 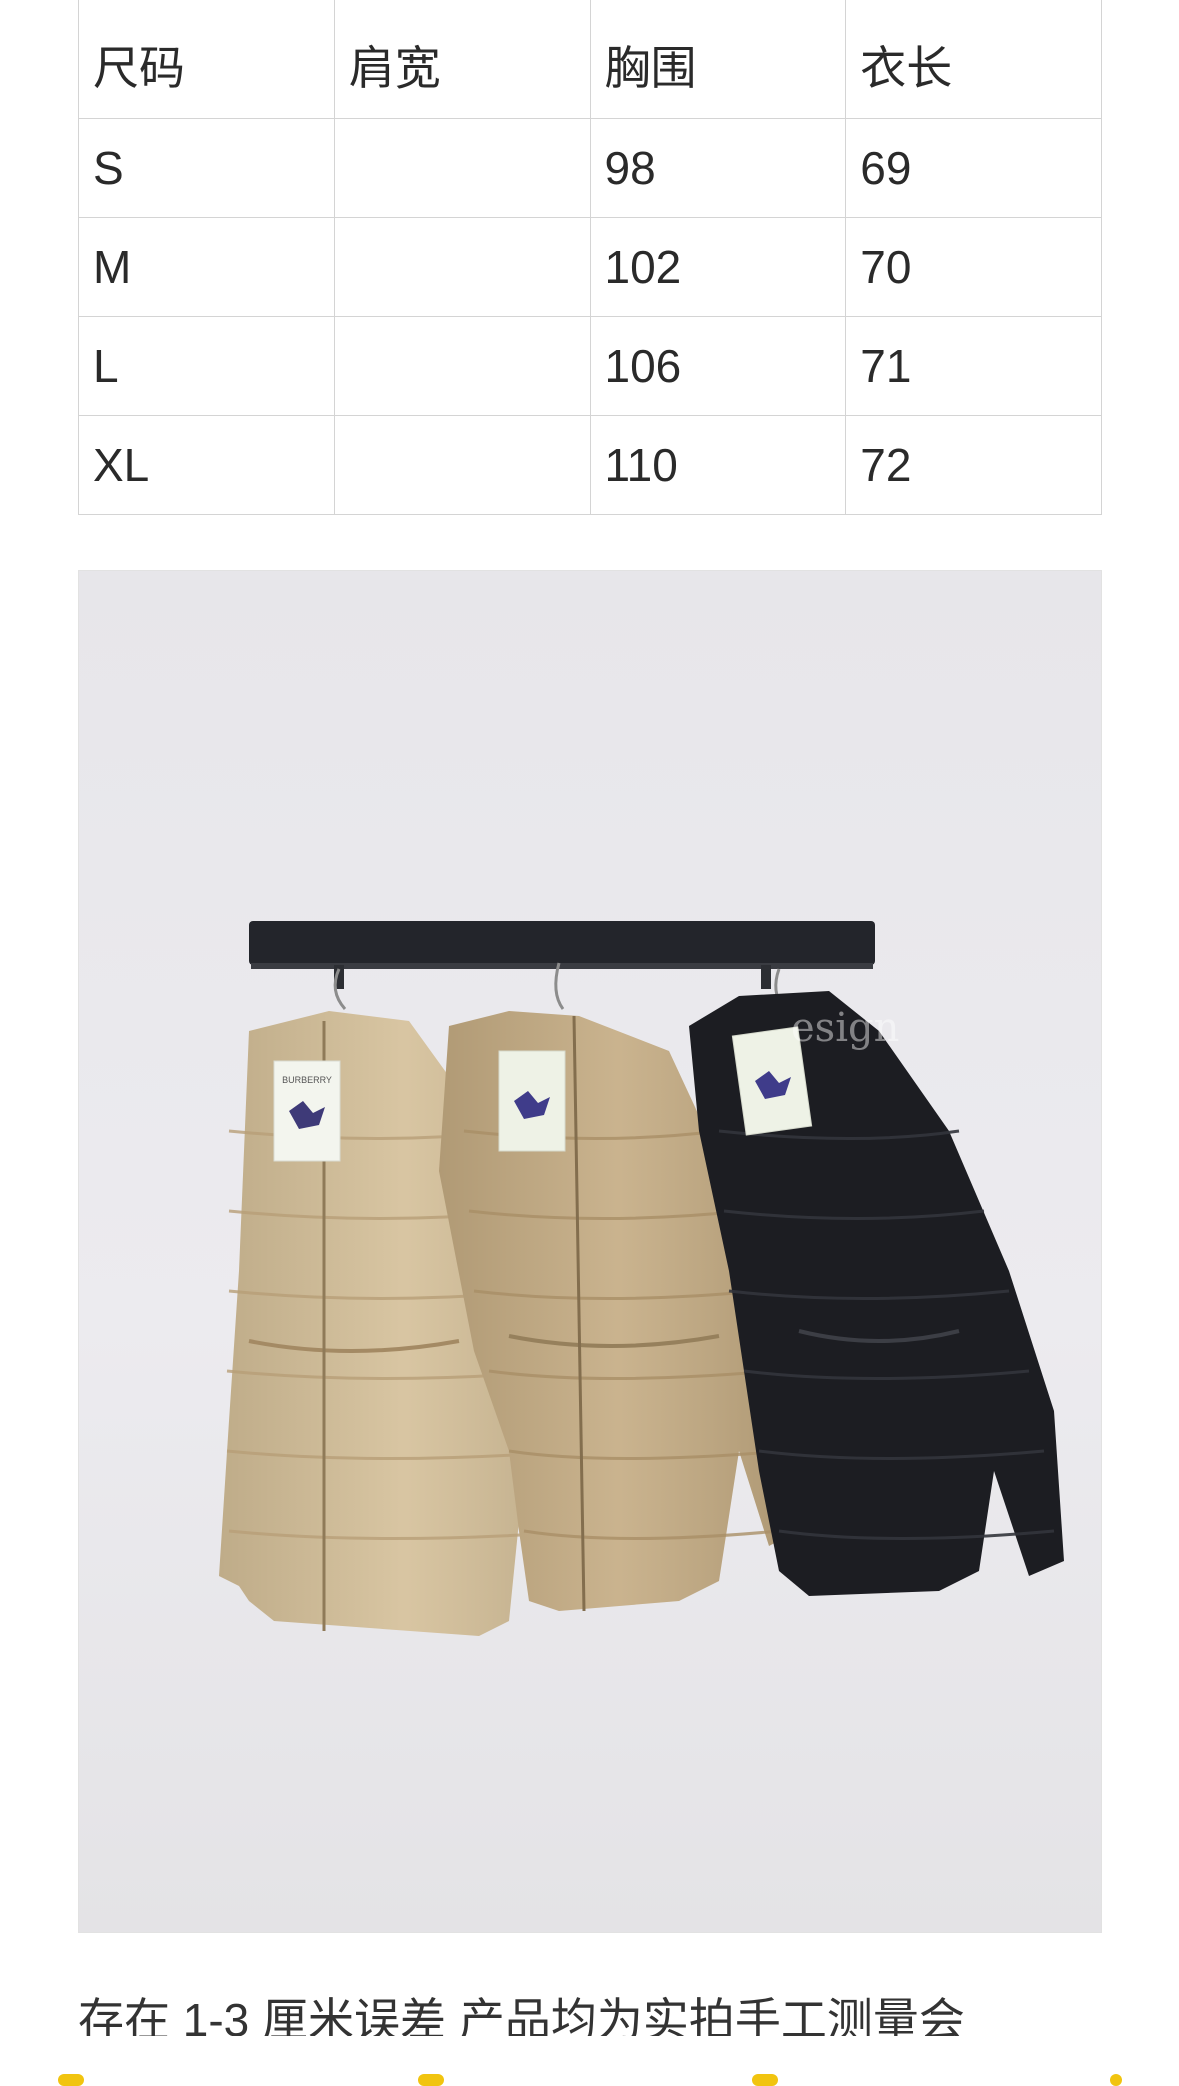 I want to click on page-indicator, so click(x=589, y=2073).